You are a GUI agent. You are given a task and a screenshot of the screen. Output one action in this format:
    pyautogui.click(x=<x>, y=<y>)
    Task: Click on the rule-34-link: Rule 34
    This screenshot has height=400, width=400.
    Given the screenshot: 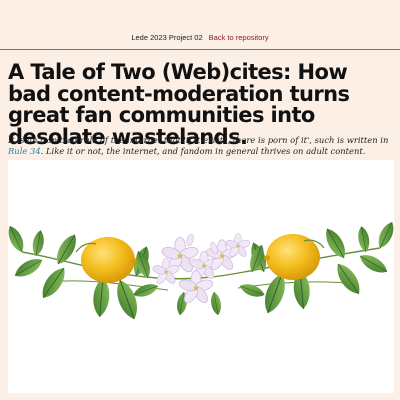 What is the action you would take?
    pyautogui.click(x=24, y=151)
    